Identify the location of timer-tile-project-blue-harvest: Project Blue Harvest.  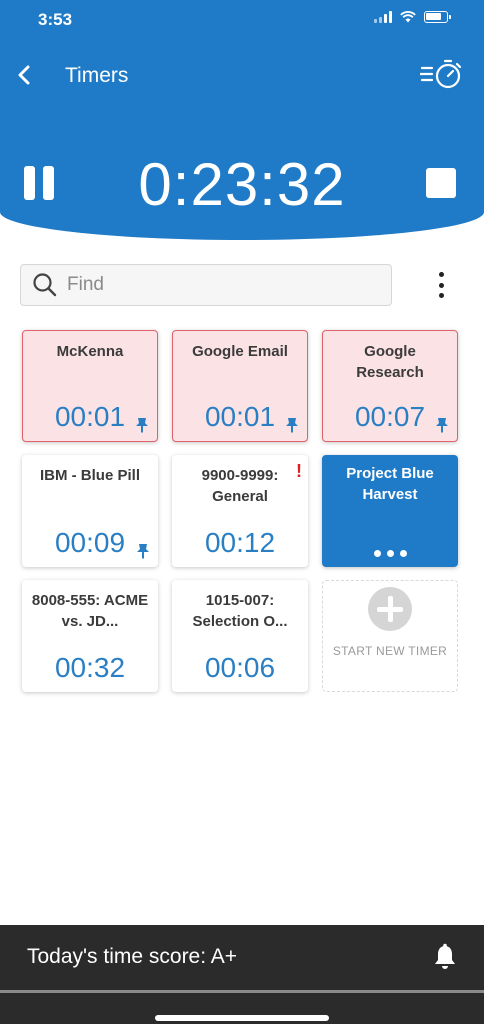
(390, 511).